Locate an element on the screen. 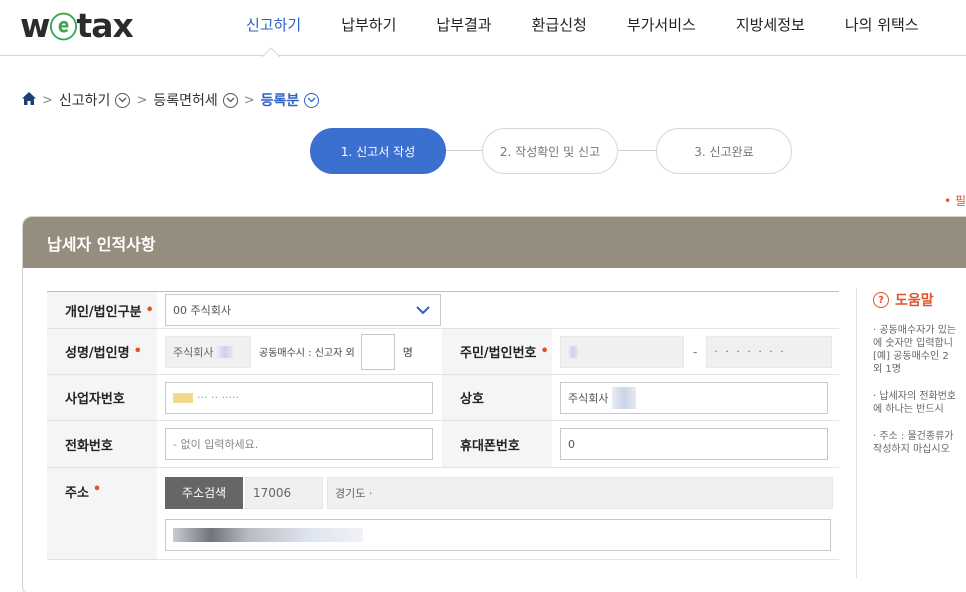 The width and height of the screenshot is (966, 592). address-search-button: 주소검색 is located at coordinates (204, 492).